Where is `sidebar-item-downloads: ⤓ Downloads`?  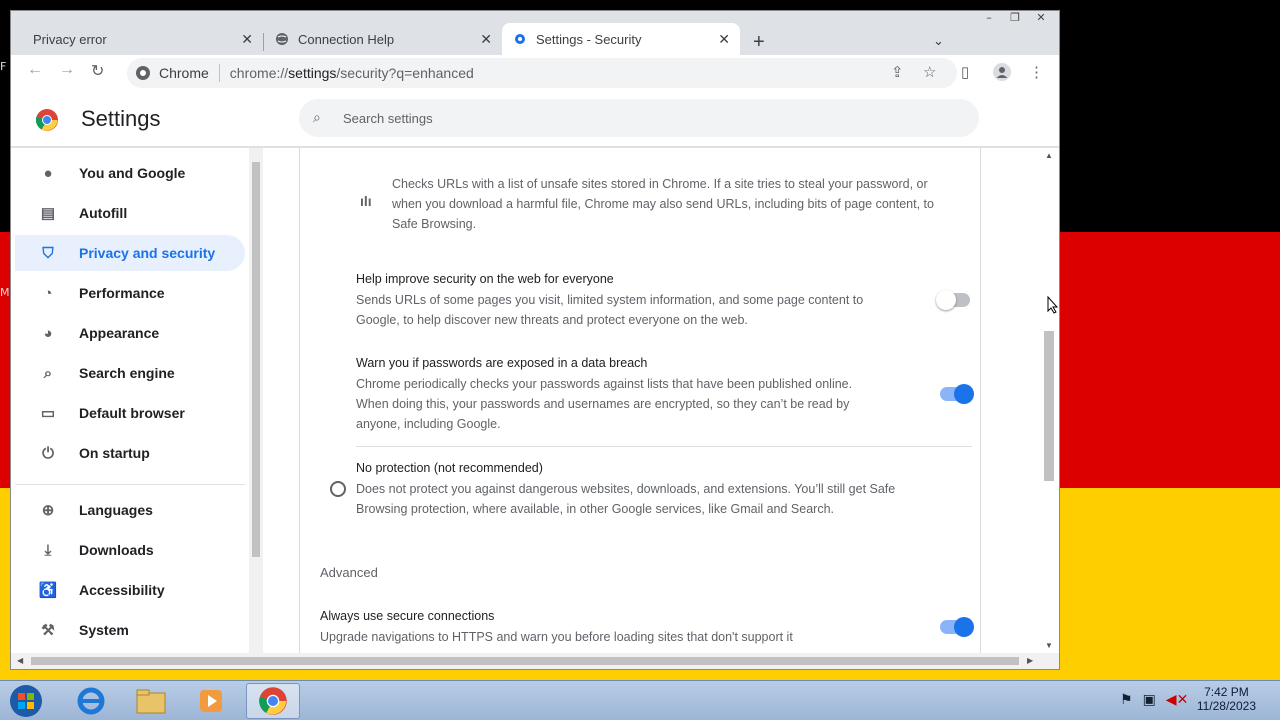 sidebar-item-downloads: ⤓ Downloads is located at coordinates (130, 550).